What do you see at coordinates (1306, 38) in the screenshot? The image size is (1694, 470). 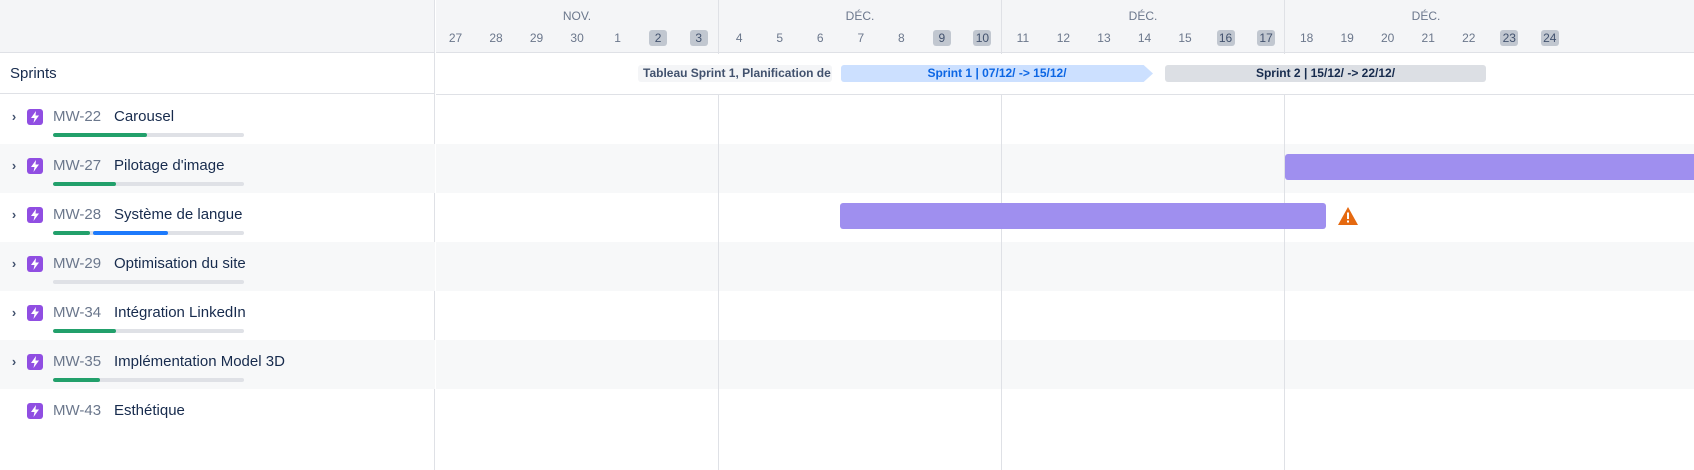 I see `day-label: 18` at bounding box center [1306, 38].